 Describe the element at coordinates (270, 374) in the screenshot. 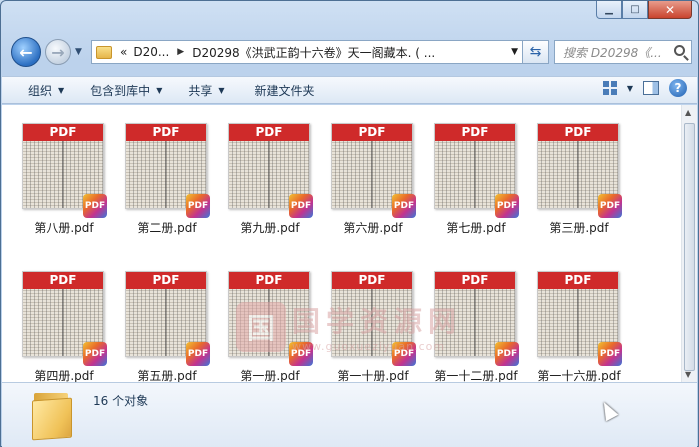

I see `file-name: 第一册.pdf` at that location.